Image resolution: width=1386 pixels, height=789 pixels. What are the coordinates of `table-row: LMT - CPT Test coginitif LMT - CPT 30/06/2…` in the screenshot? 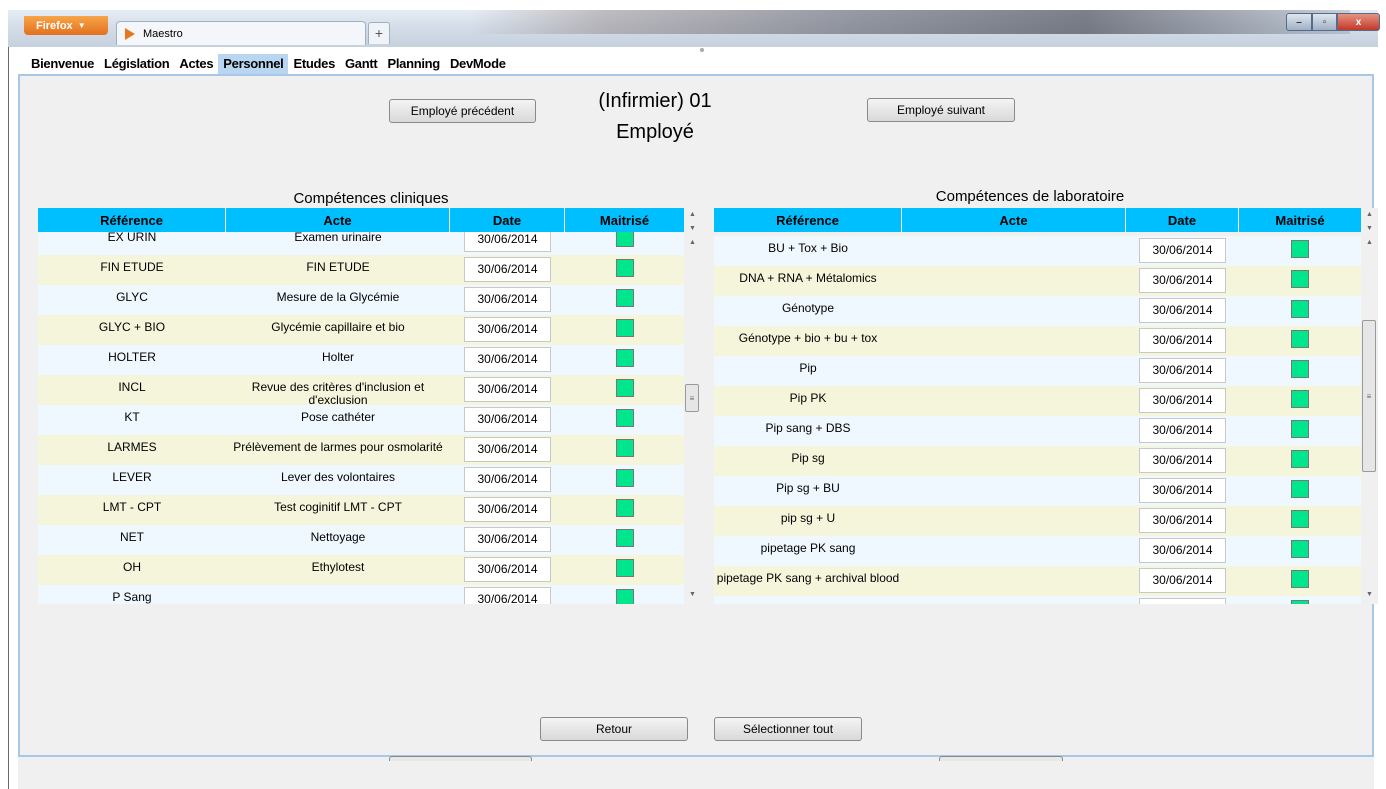 It's located at (361, 510).